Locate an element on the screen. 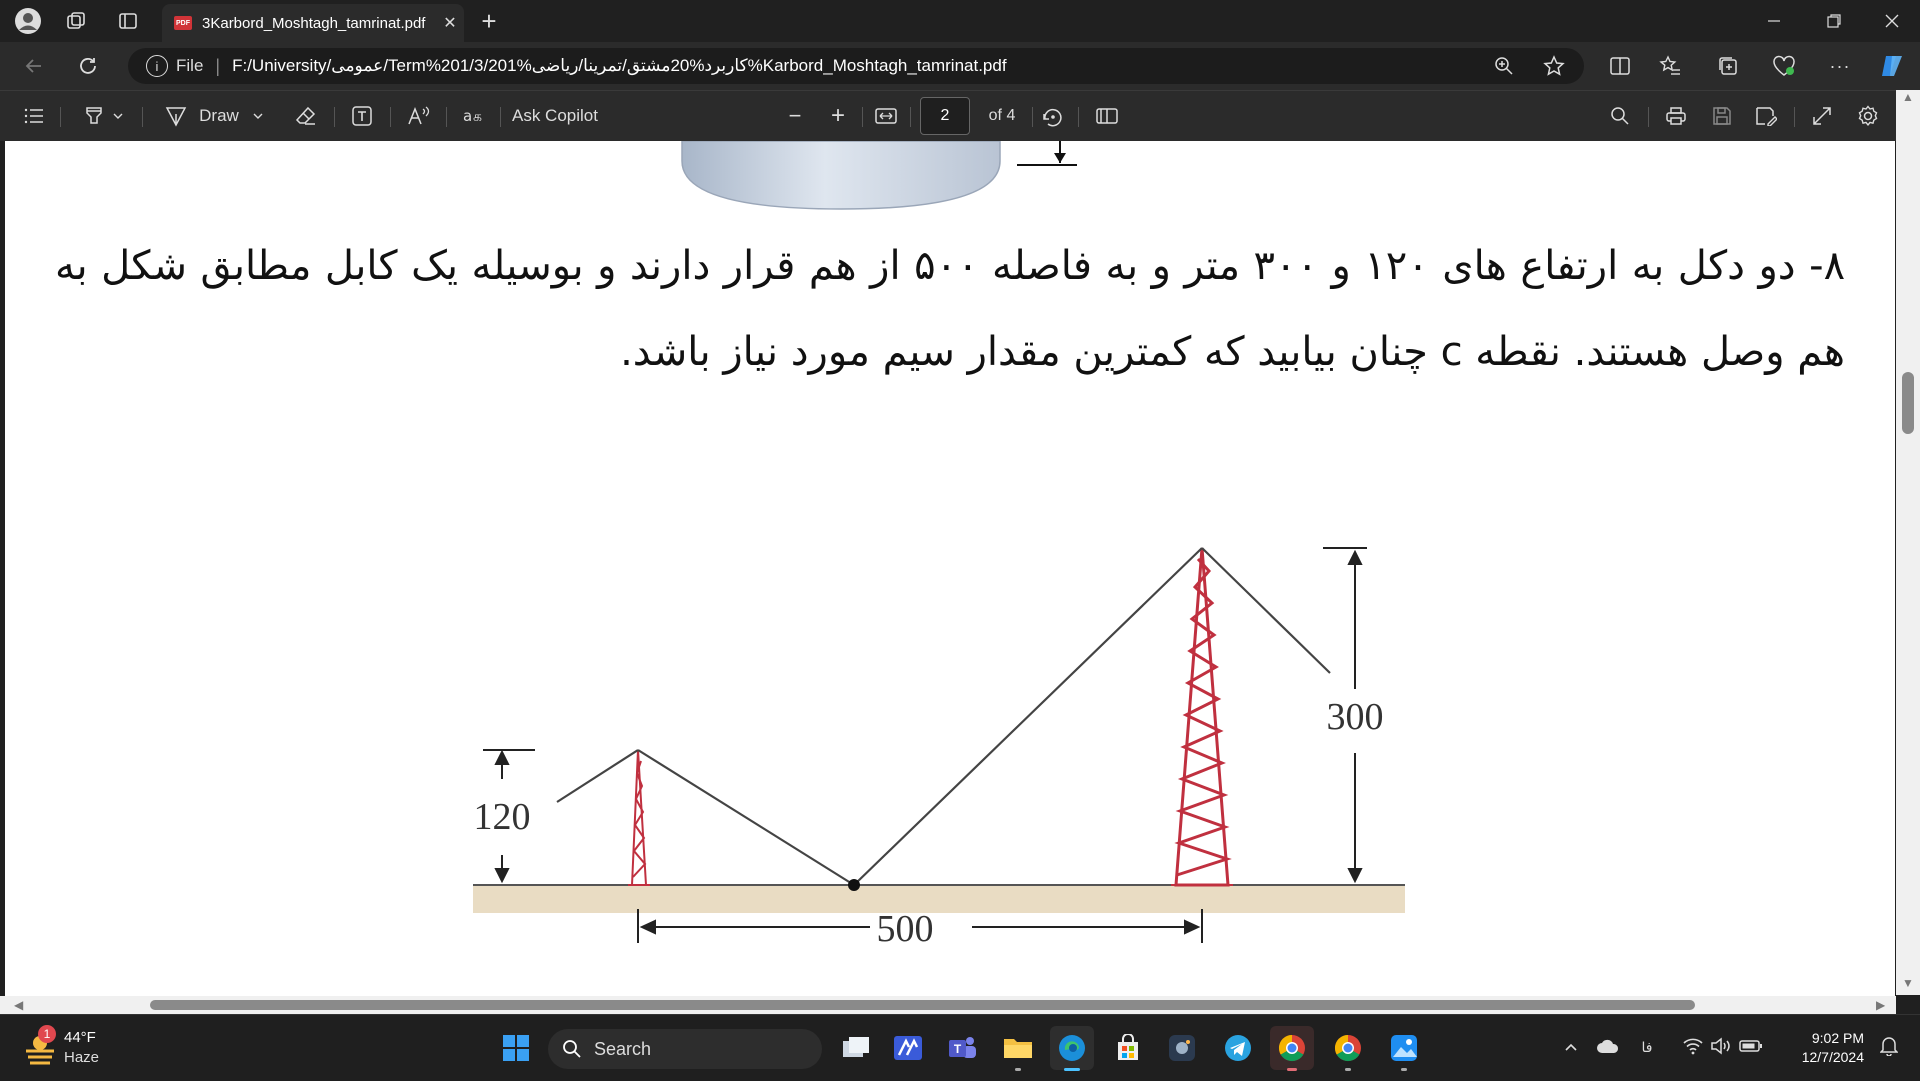 Image resolution: width=1920 pixels, height=1081 pixels. contents-list-icon is located at coordinates (33, 116).